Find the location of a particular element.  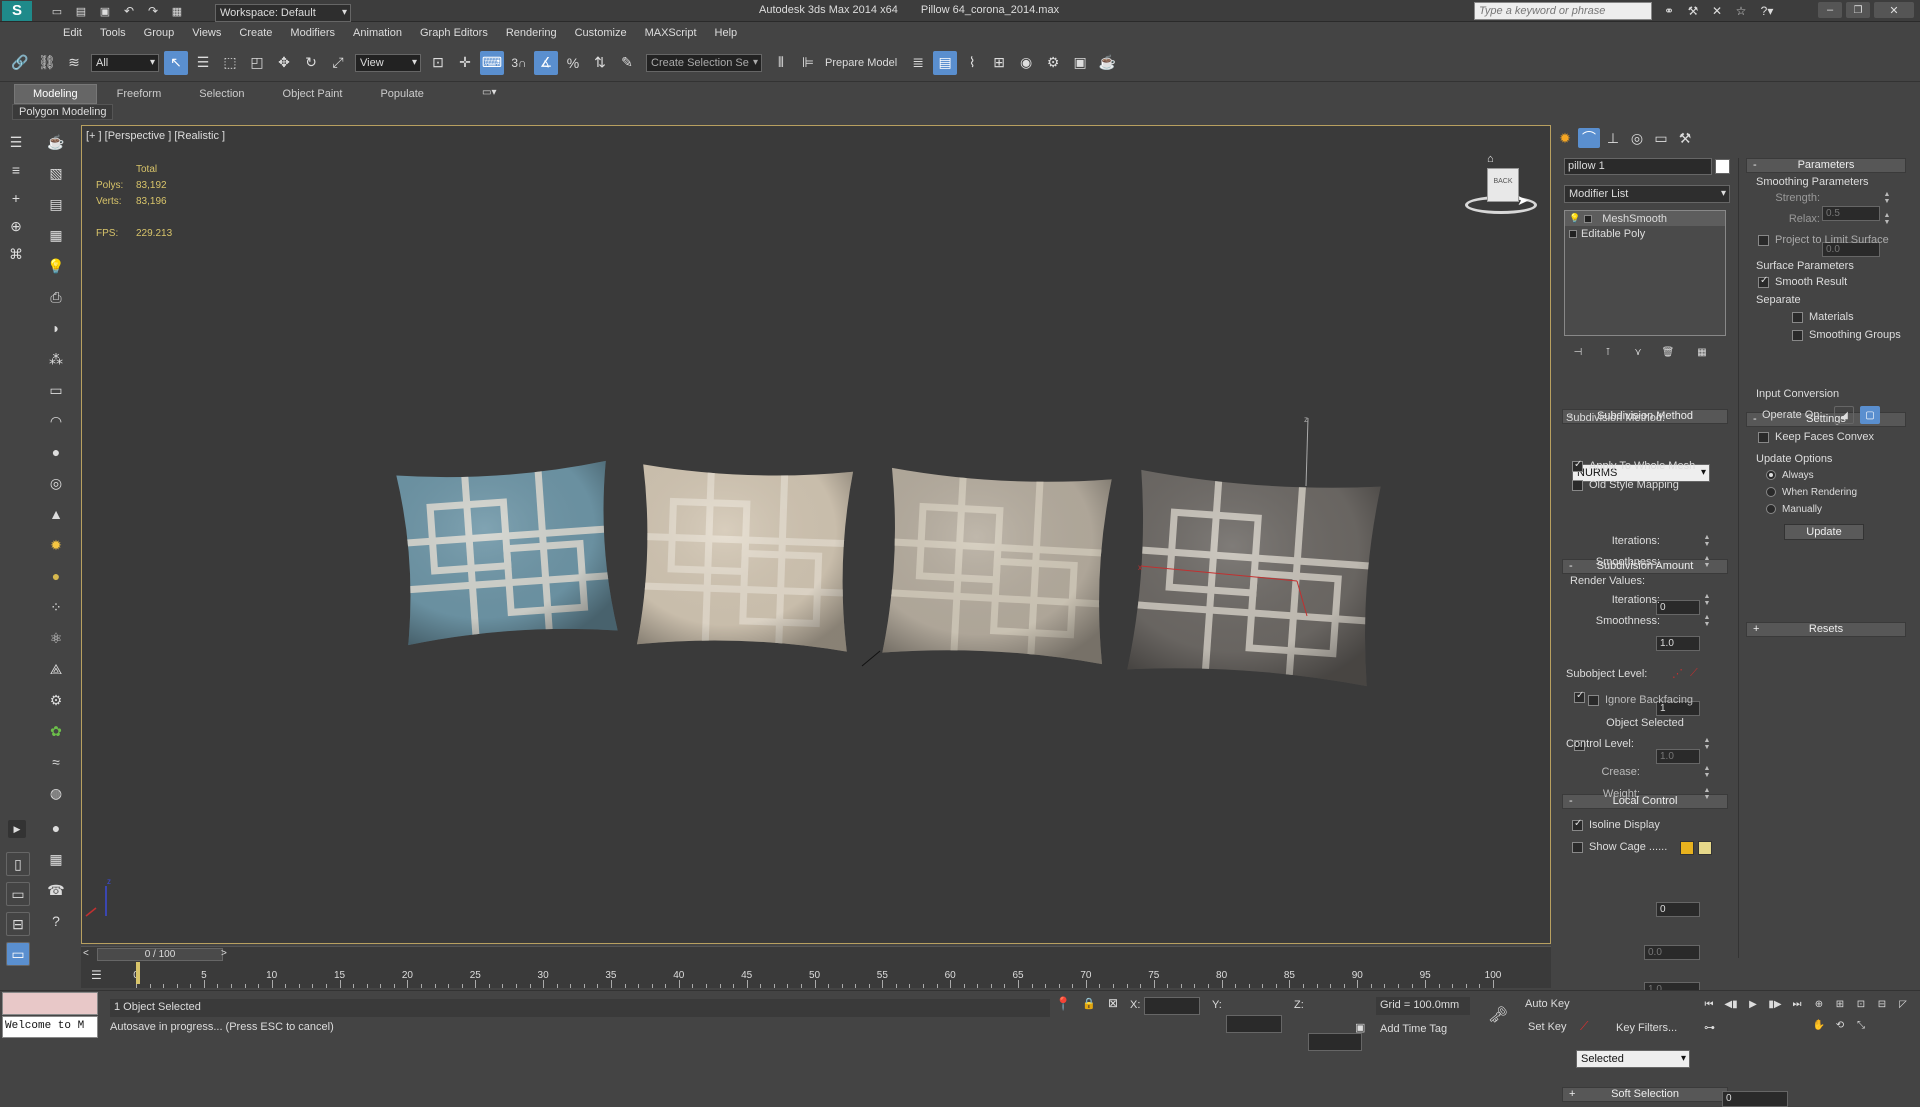

operate-on-polygons-icon: ▢ is located at coordinates (1870, 415).